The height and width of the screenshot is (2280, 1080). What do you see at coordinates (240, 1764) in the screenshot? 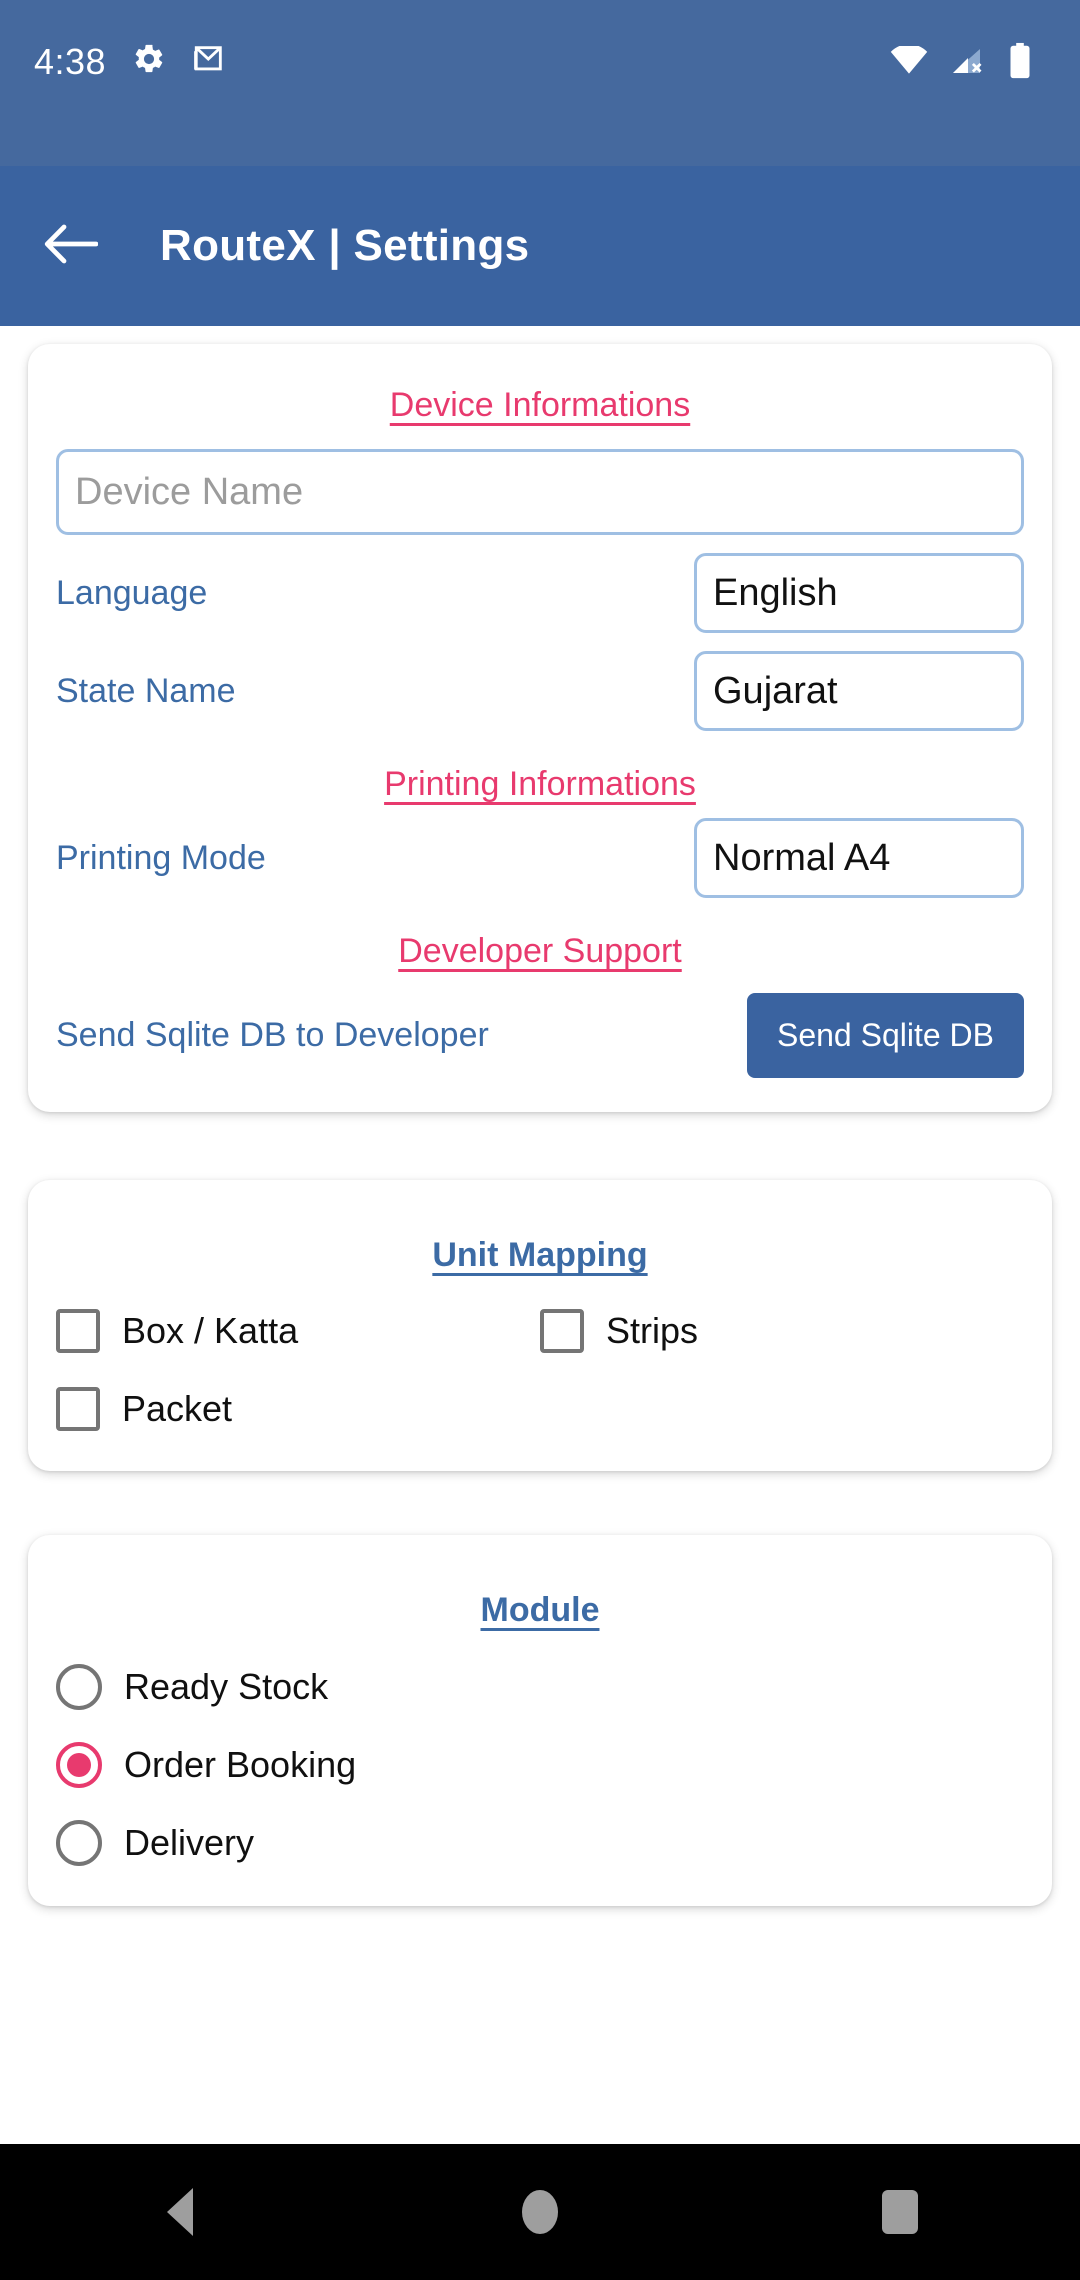
I see `radio-label: Order Booking` at bounding box center [240, 1764].